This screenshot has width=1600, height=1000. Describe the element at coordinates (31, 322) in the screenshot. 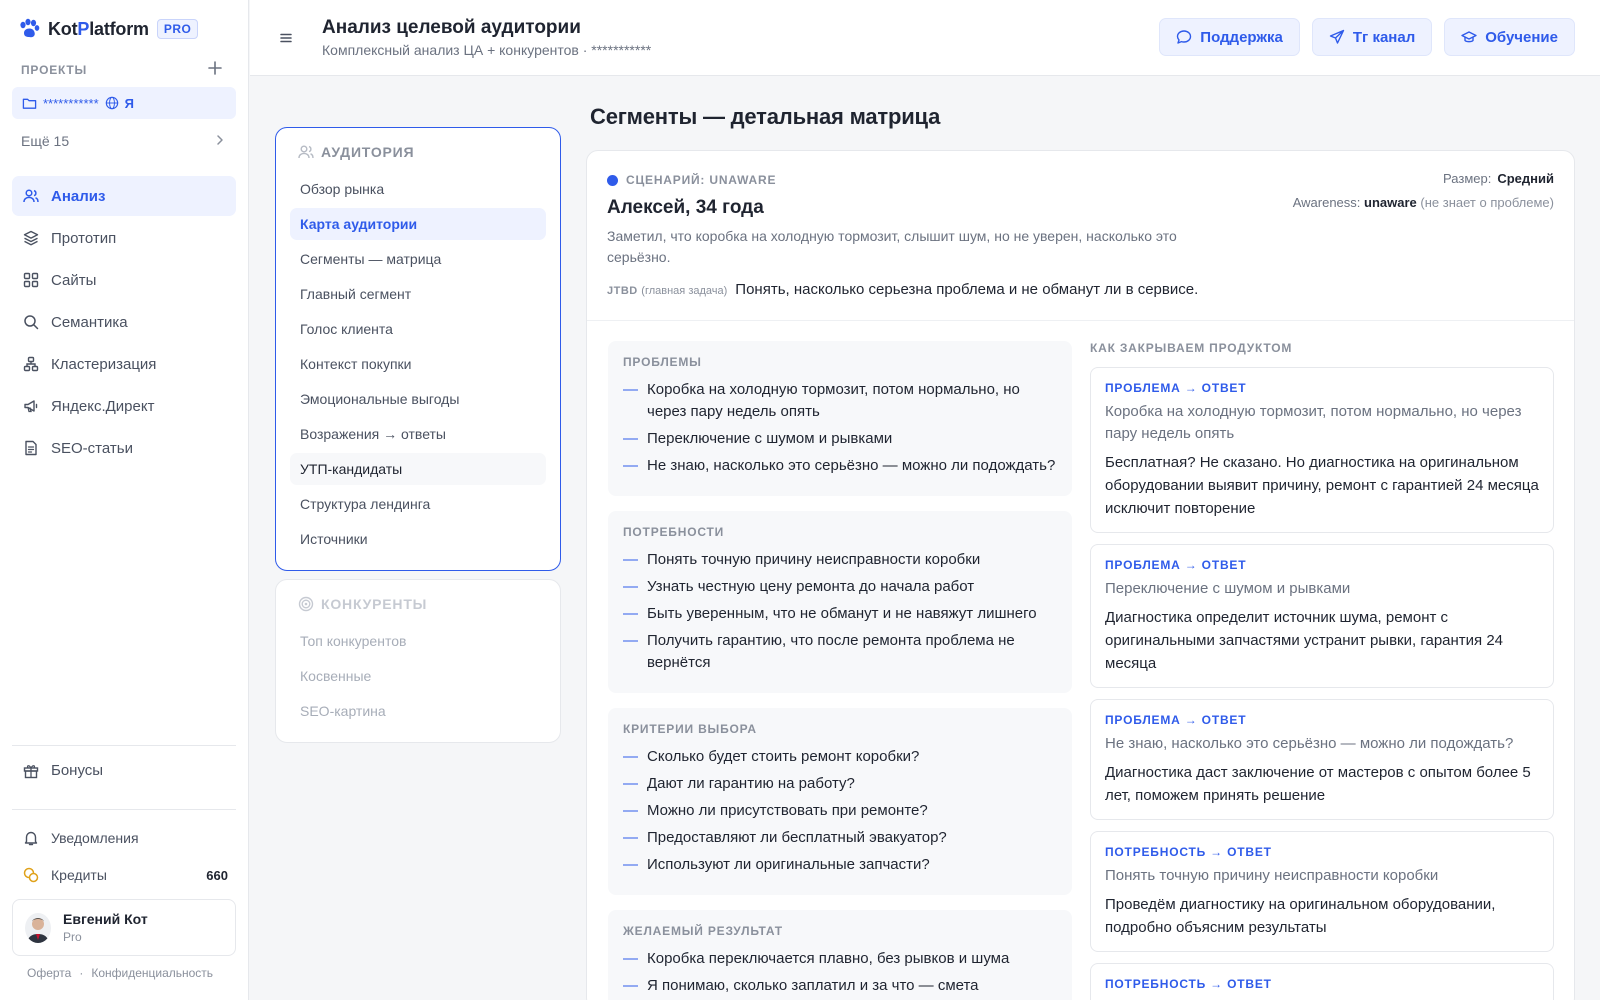

I see `search-icon` at that location.